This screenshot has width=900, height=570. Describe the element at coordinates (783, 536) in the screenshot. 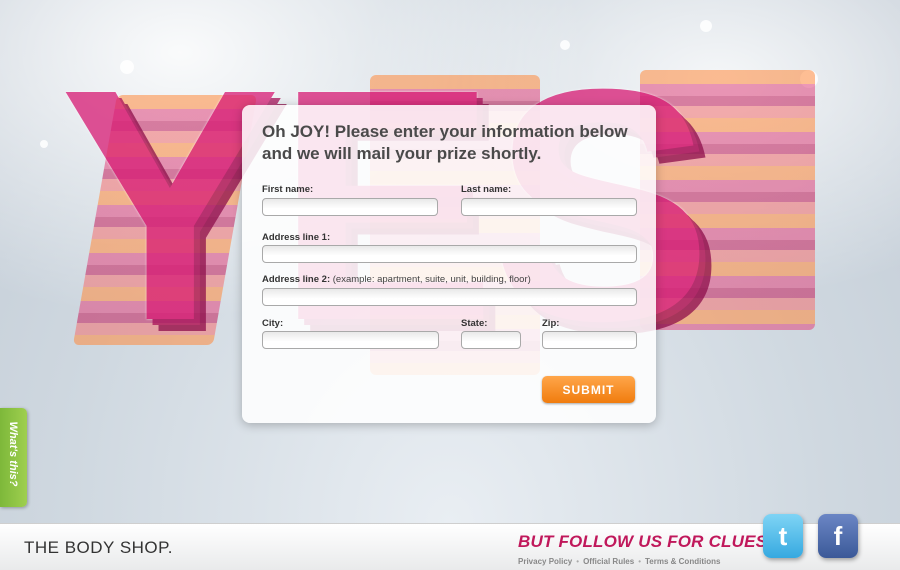

I see `twitter-icon: t` at that location.